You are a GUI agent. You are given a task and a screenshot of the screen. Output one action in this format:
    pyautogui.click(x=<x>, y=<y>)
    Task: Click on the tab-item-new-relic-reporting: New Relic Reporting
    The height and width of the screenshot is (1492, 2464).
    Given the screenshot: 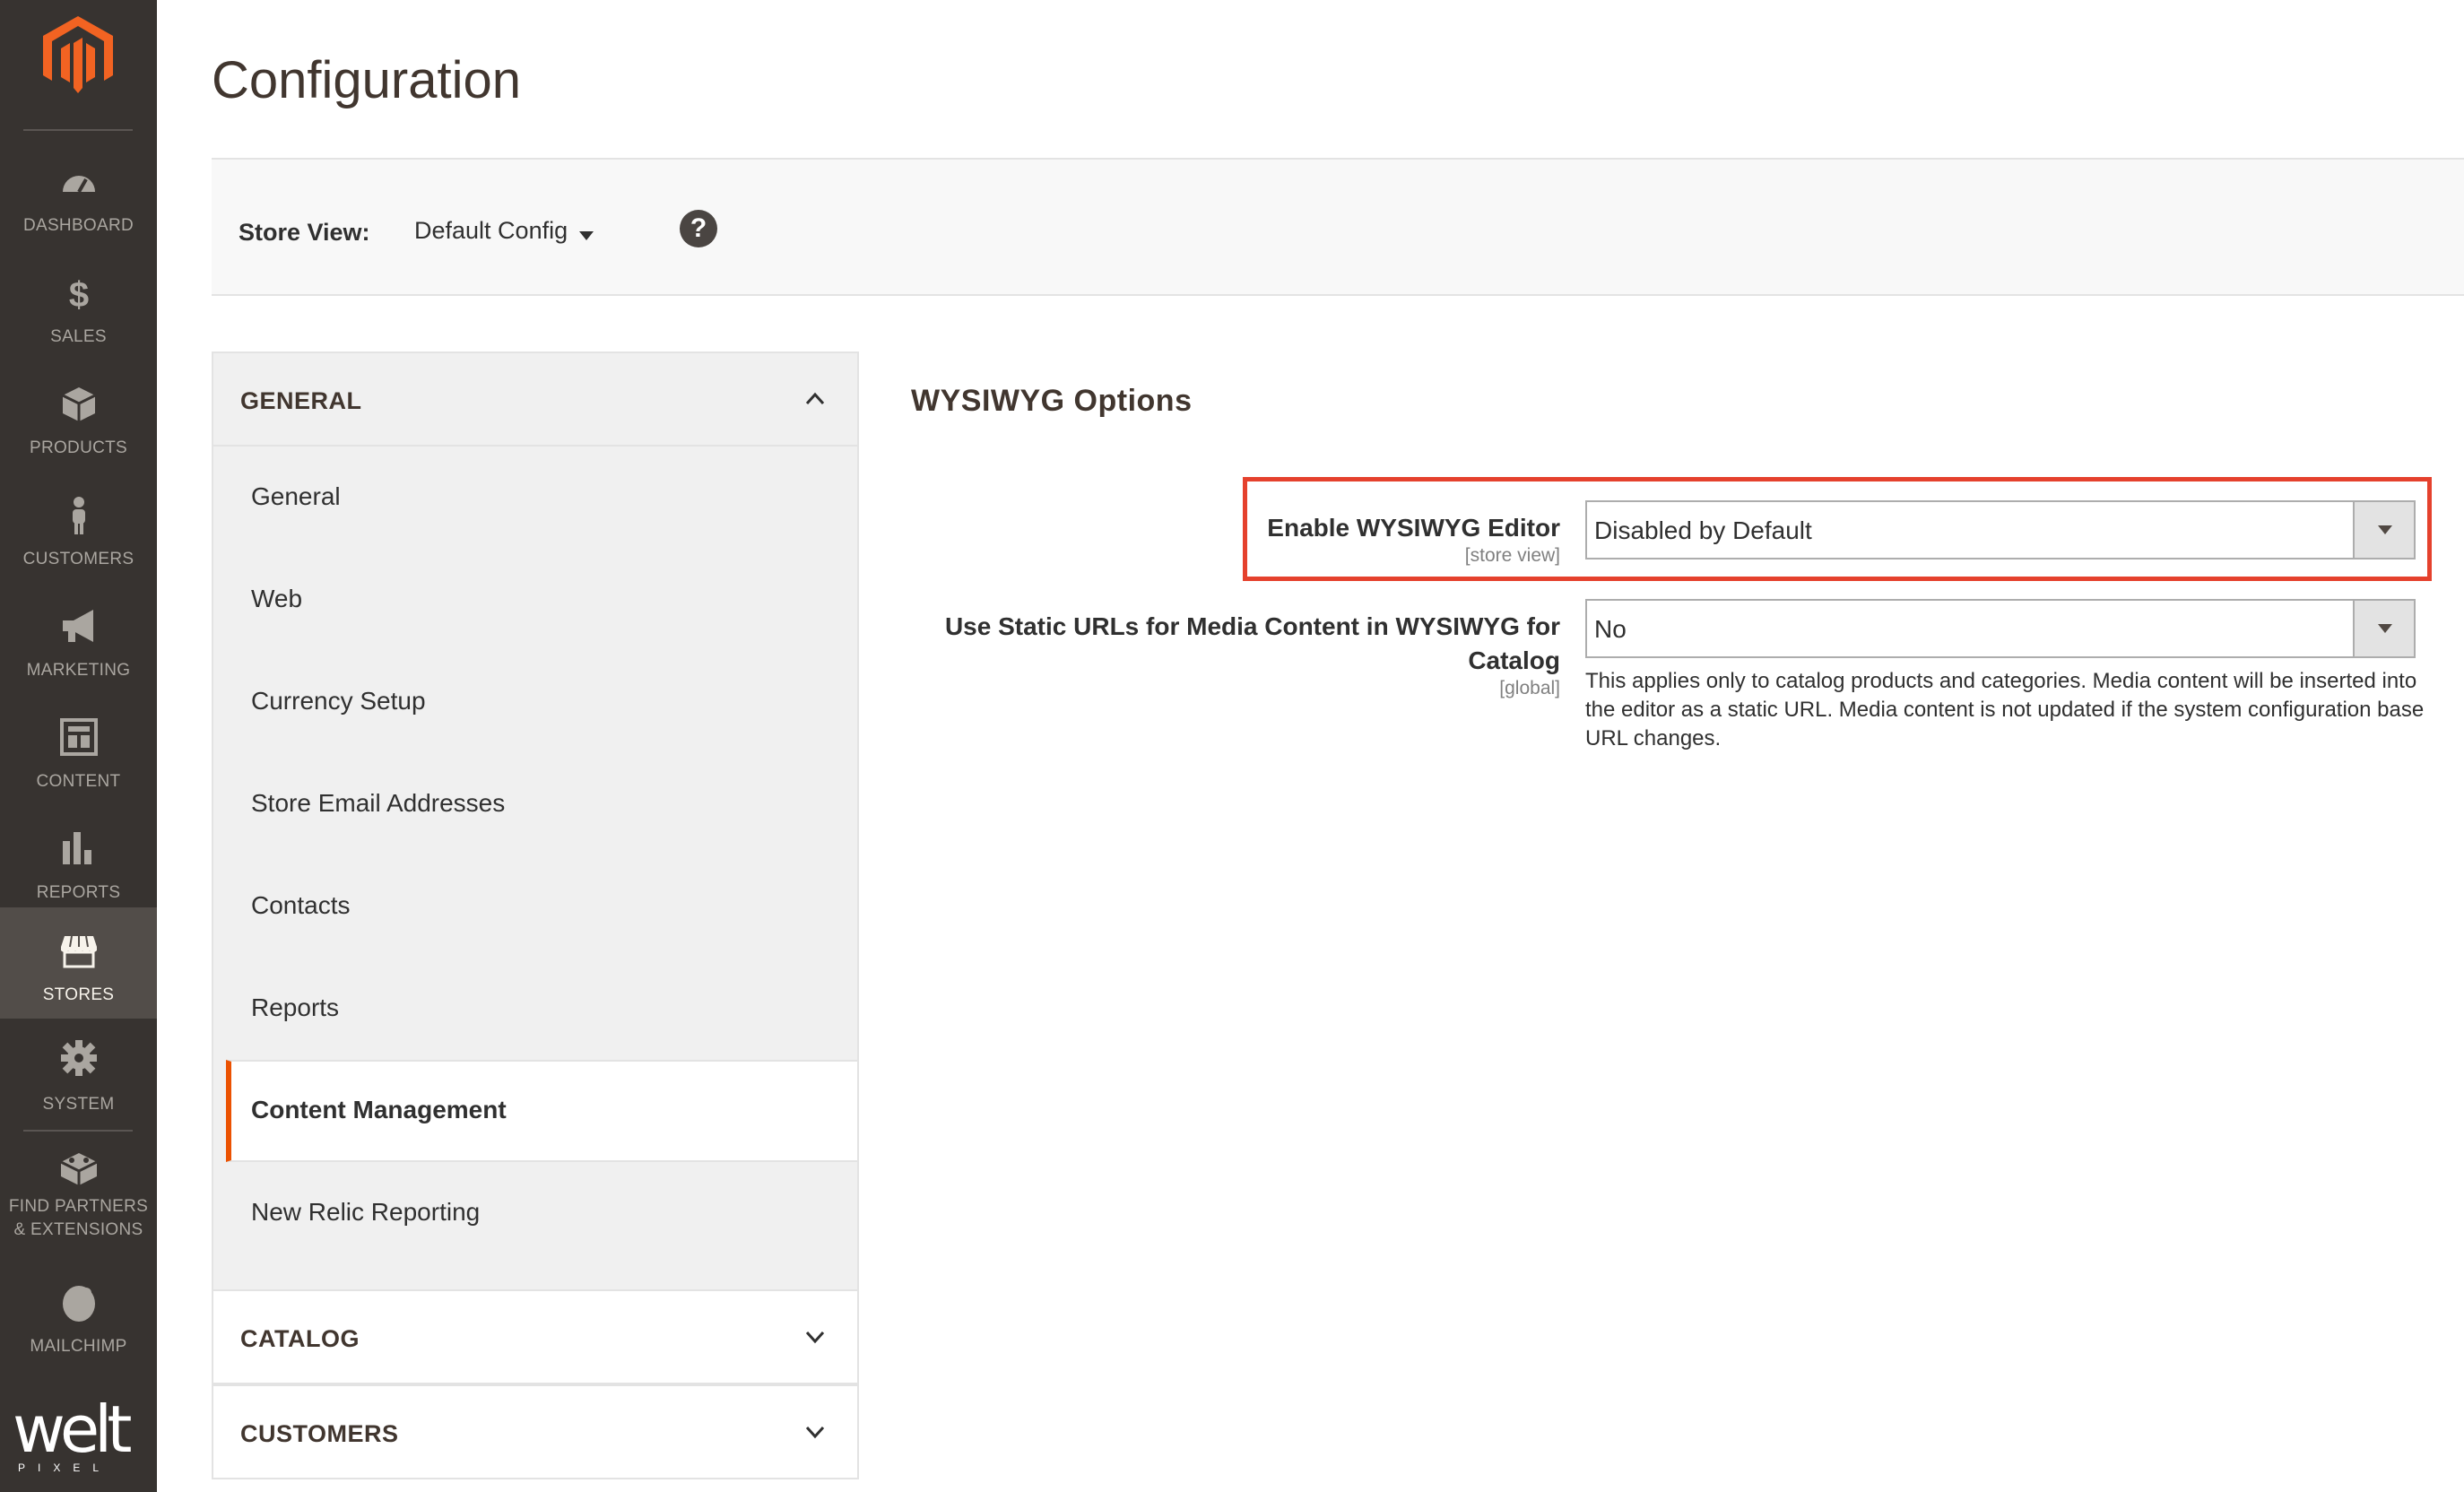 What is the action you would take?
    pyautogui.click(x=535, y=1213)
    